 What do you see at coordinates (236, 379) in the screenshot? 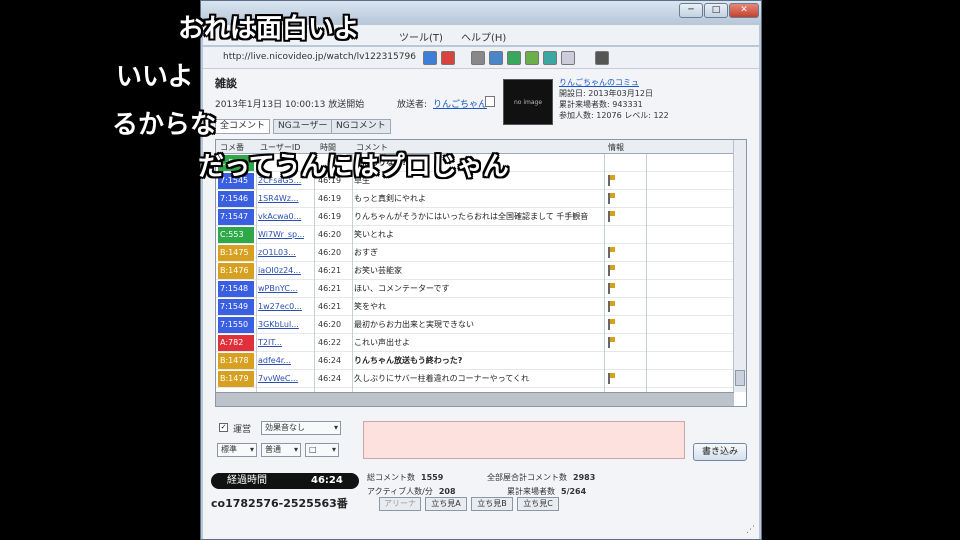
I see `comment-number: B:1479` at bounding box center [236, 379].